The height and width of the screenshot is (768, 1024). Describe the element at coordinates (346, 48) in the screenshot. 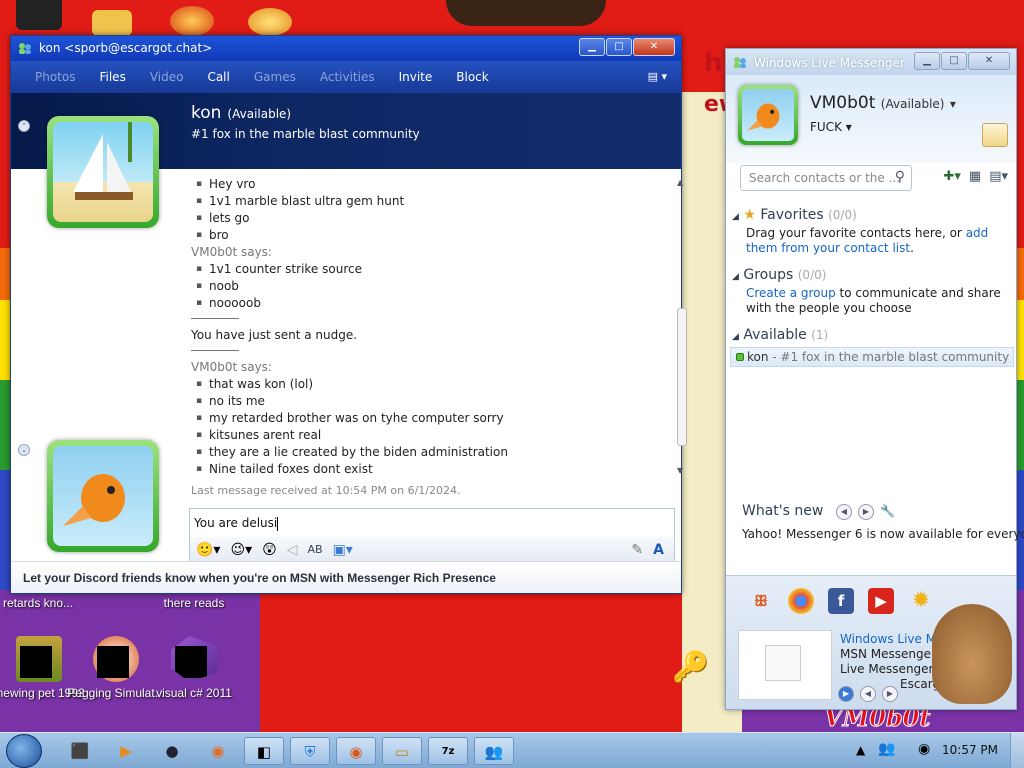

I see `chat-title-bar: kon <sporb@escargot.chat> ▁ □ ✕` at that location.